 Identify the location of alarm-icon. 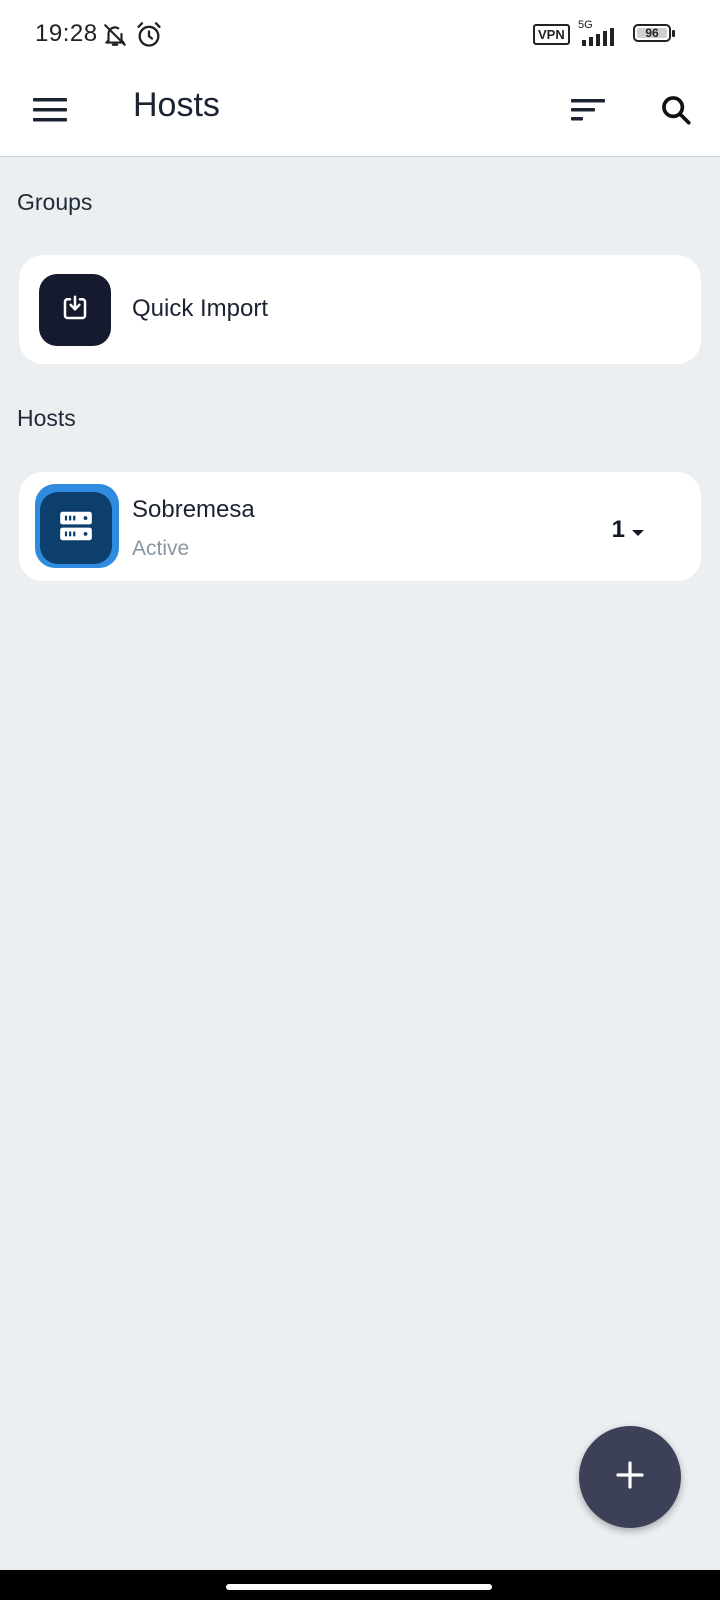
(149, 35).